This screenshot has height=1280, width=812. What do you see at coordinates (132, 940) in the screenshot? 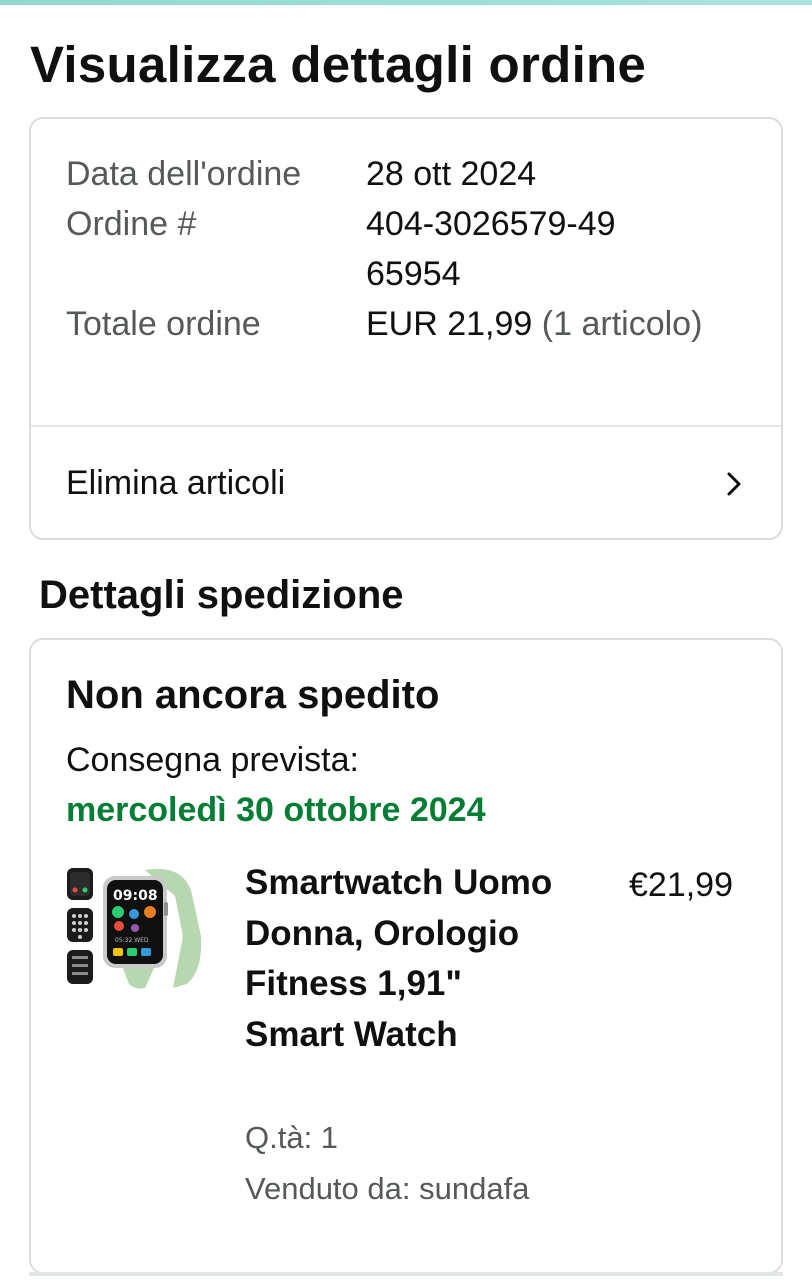
I see `watch-face-subtext: 05:32 WED` at bounding box center [132, 940].